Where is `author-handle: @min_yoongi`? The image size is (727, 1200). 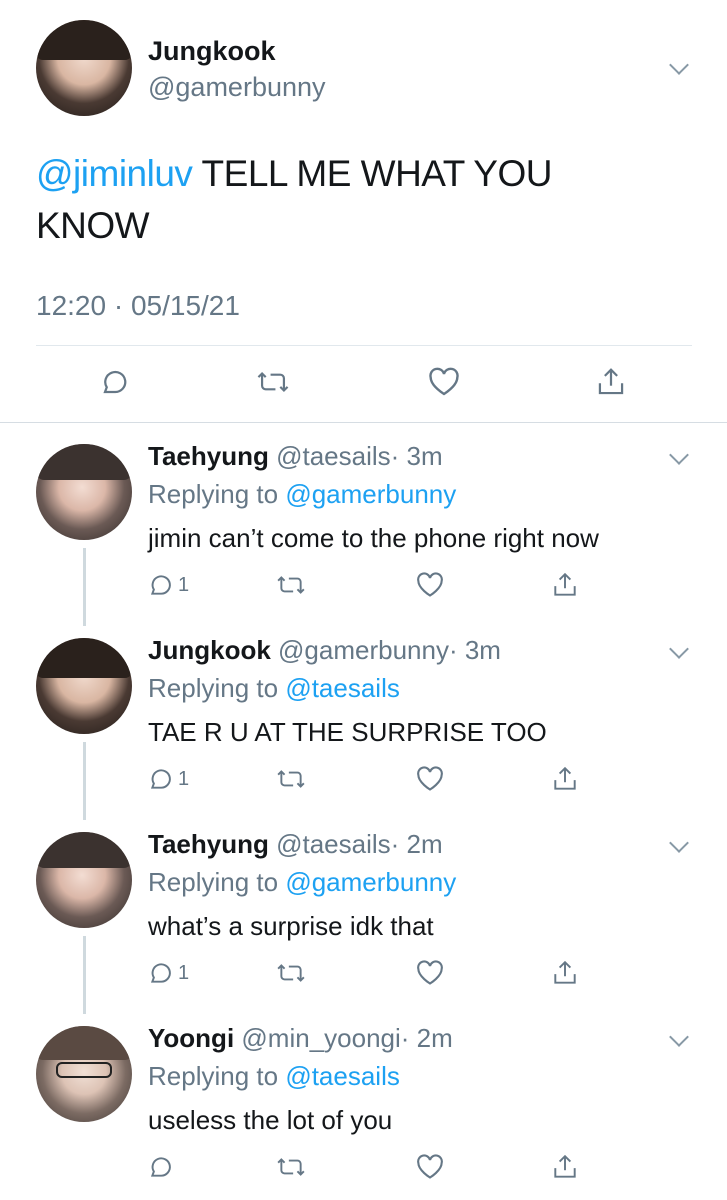 author-handle: @min_yoongi is located at coordinates (320, 1038).